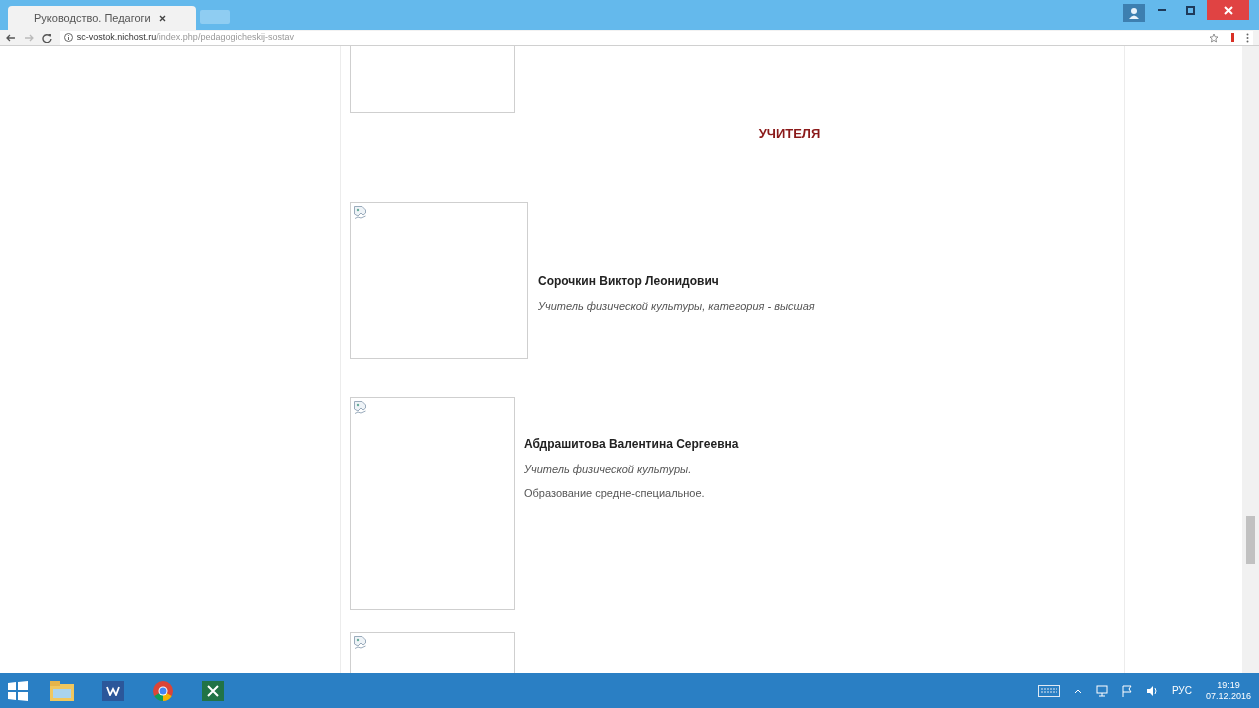 The width and height of the screenshot is (1259, 708). What do you see at coordinates (629, 281) in the screenshot?
I see `teacher-name: Сорочкин Виктор Леонидович` at bounding box center [629, 281].